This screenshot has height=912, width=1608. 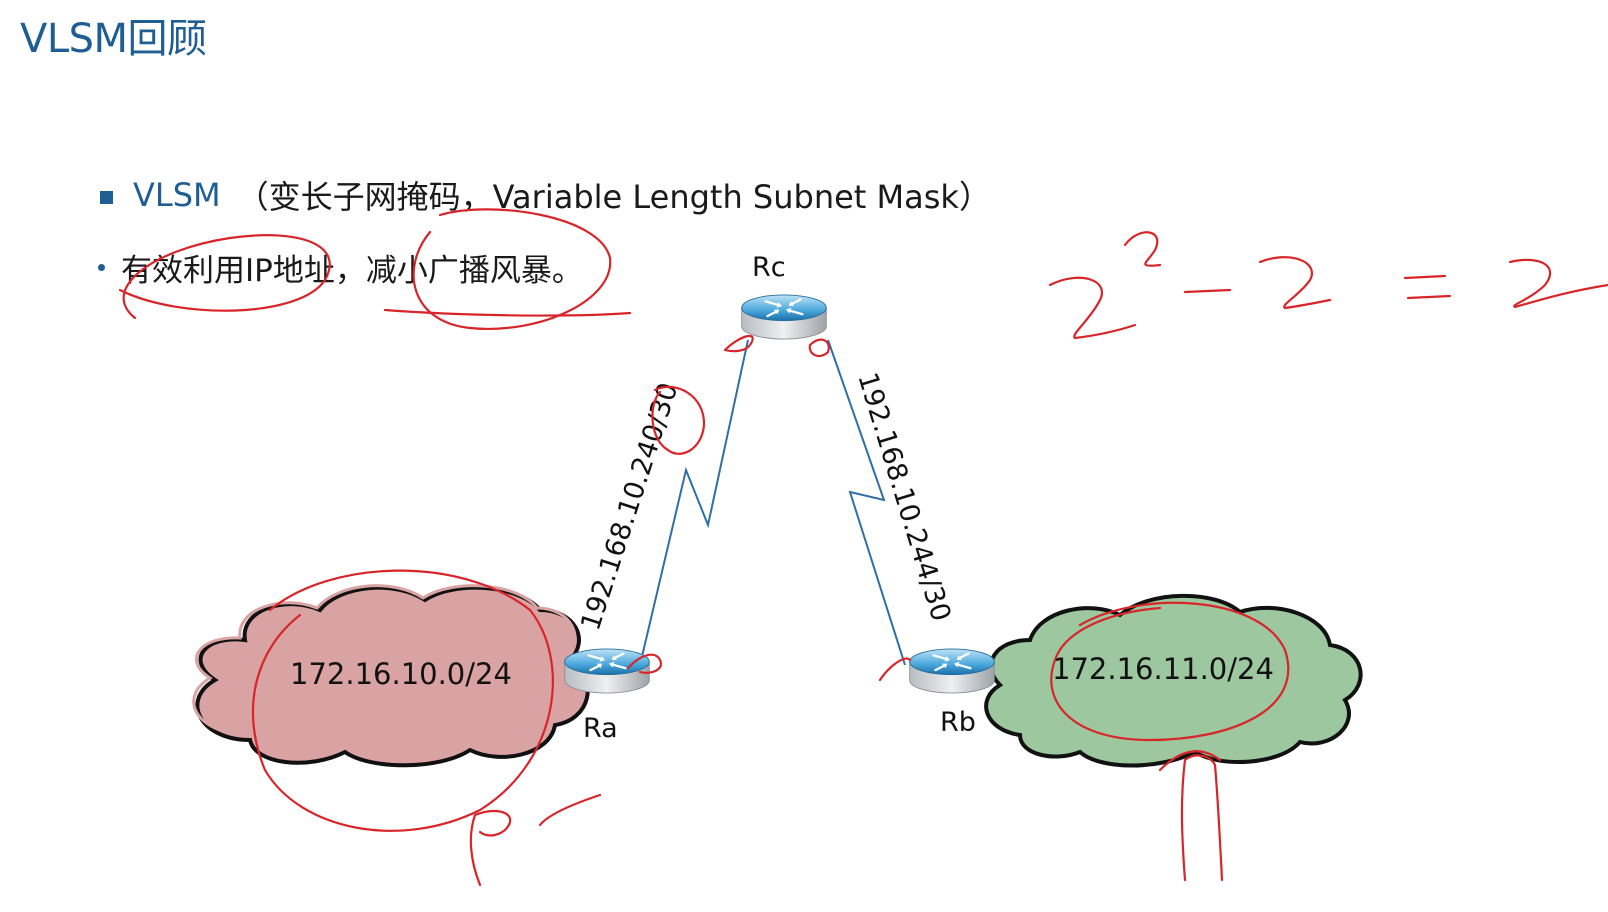 I want to click on hand-drawn-underline-icon, so click(x=507, y=312).